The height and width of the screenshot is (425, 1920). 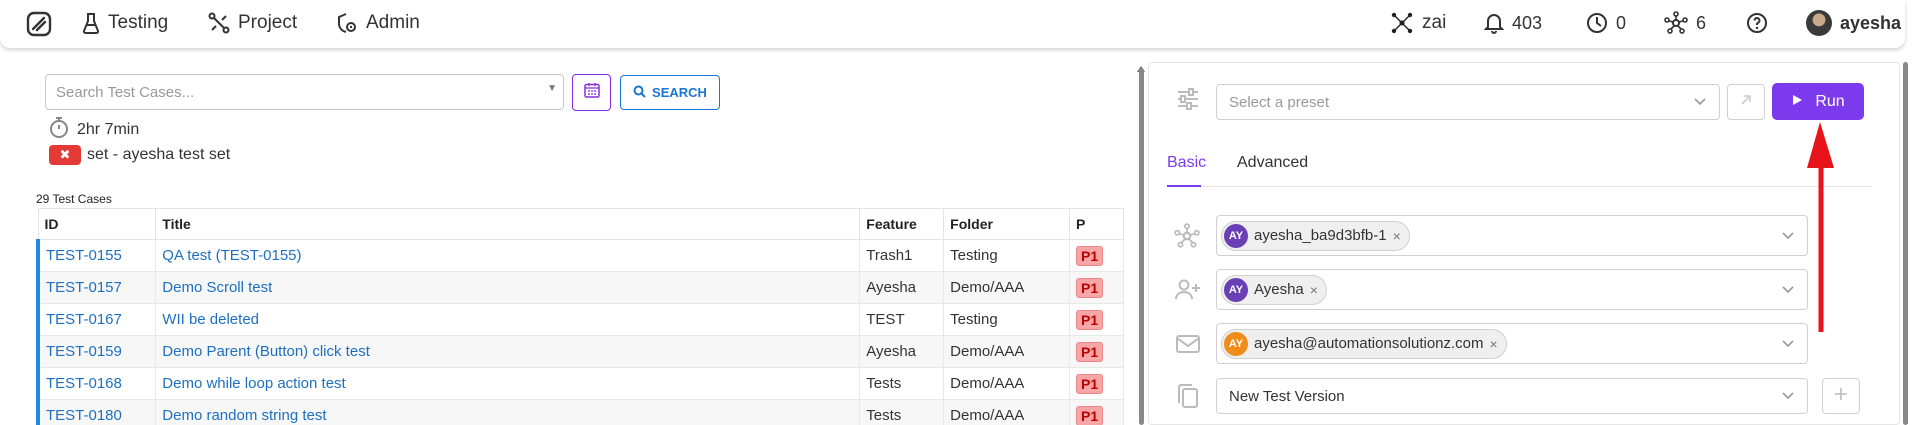 What do you see at coordinates (1512, 235) in the screenshot?
I see `agent-select: AY ayesha_ba9d3bfb-1 ×` at bounding box center [1512, 235].